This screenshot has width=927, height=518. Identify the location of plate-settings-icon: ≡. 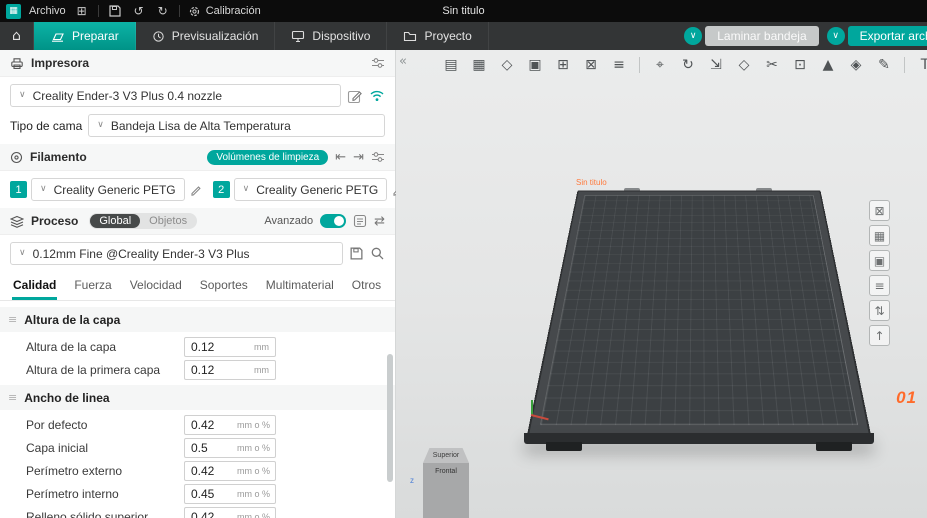
(879, 285).